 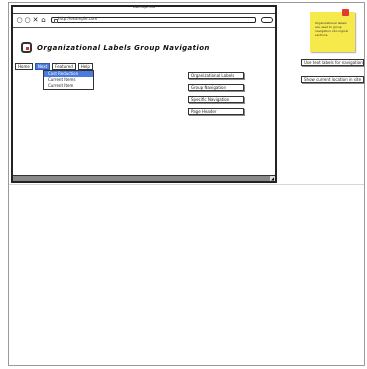 What do you see at coordinates (186, 184) in the screenshot?
I see `canvas-divider` at bounding box center [186, 184].